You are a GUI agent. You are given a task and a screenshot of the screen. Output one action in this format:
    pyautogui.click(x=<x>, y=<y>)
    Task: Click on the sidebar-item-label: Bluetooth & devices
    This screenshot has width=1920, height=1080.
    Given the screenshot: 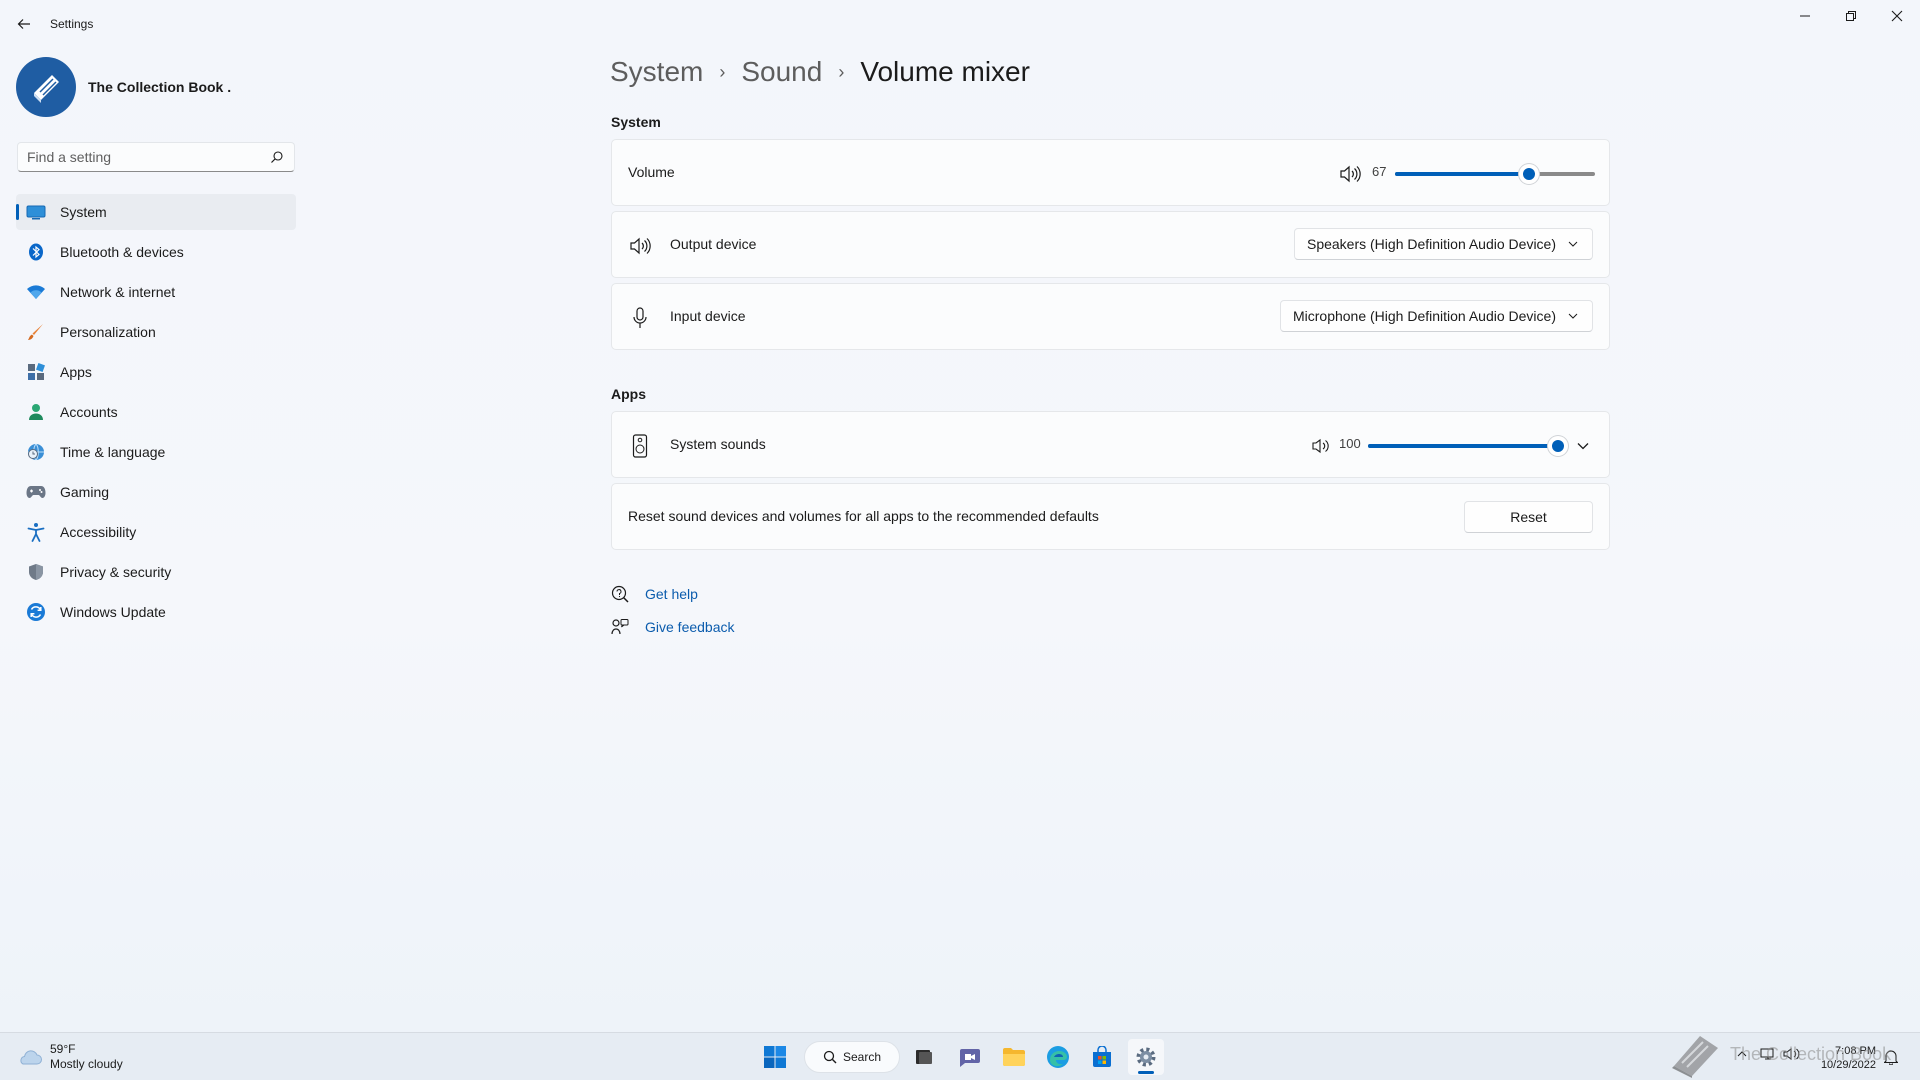 What is the action you would take?
    pyautogui.click(x=122, y=252)
    